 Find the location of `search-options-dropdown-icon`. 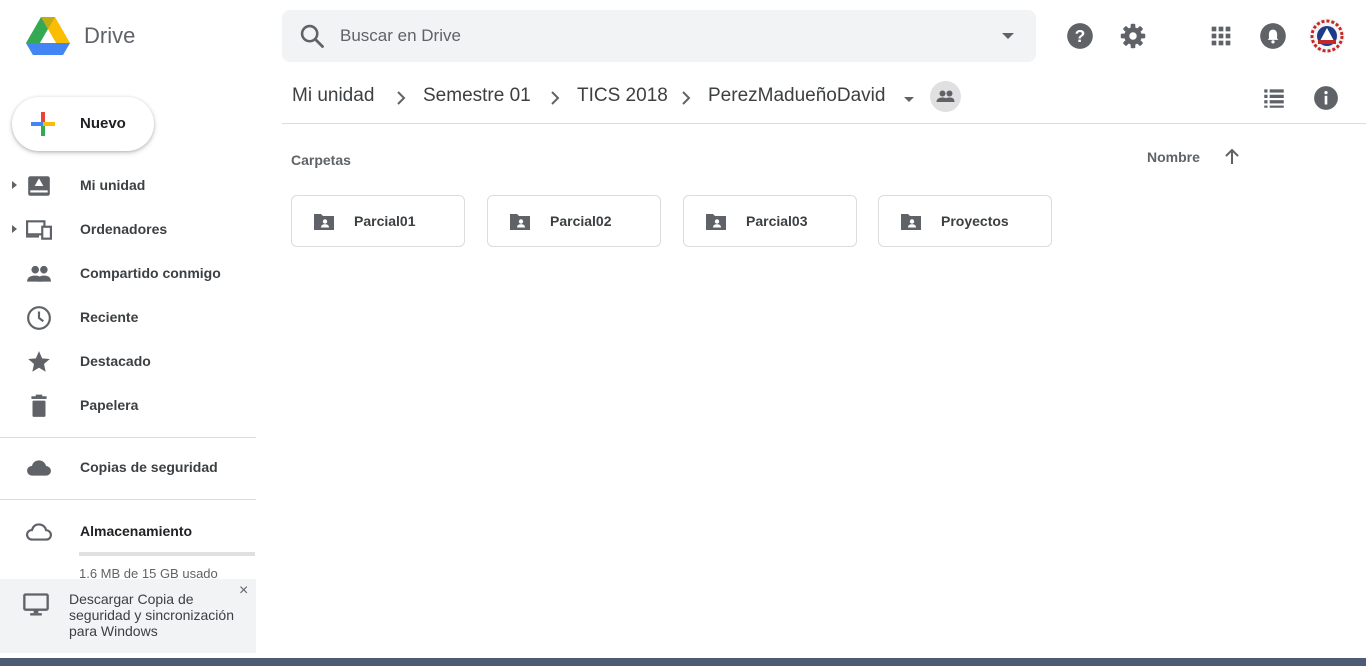

search-options-dropdown-icon is located at coordinates (1008, 36).